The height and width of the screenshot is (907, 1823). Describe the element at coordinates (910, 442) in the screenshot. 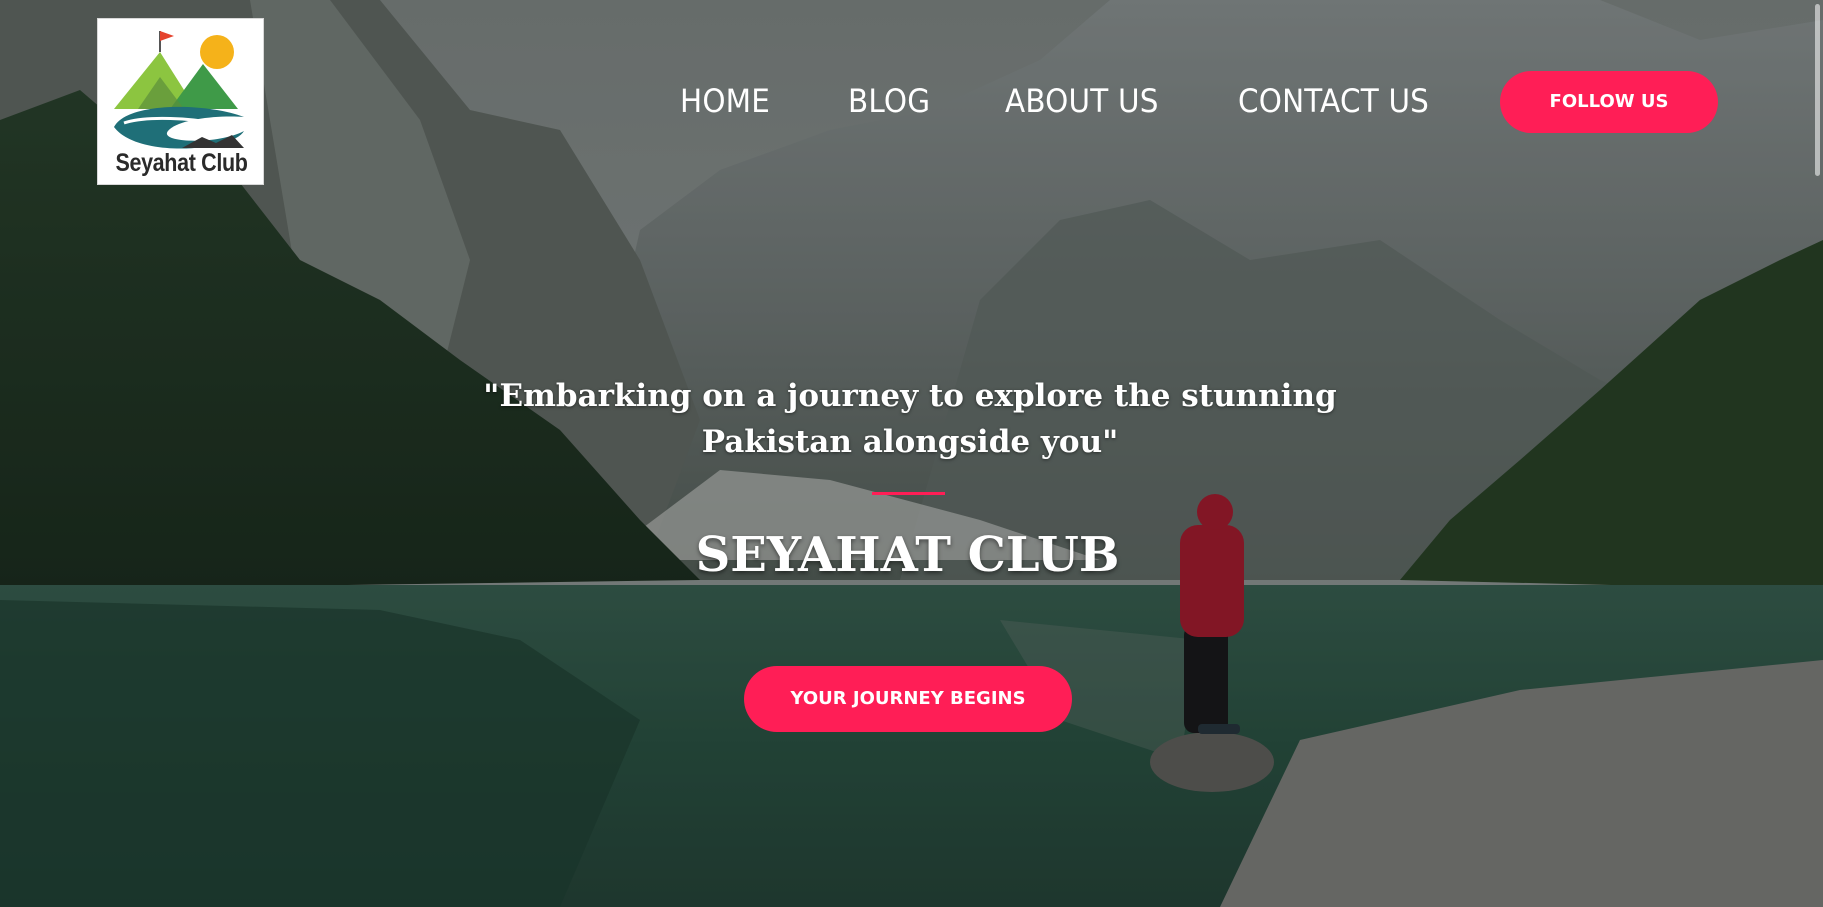

I see `hero-quote-line-2: Pakistan alongside you"` at that location.